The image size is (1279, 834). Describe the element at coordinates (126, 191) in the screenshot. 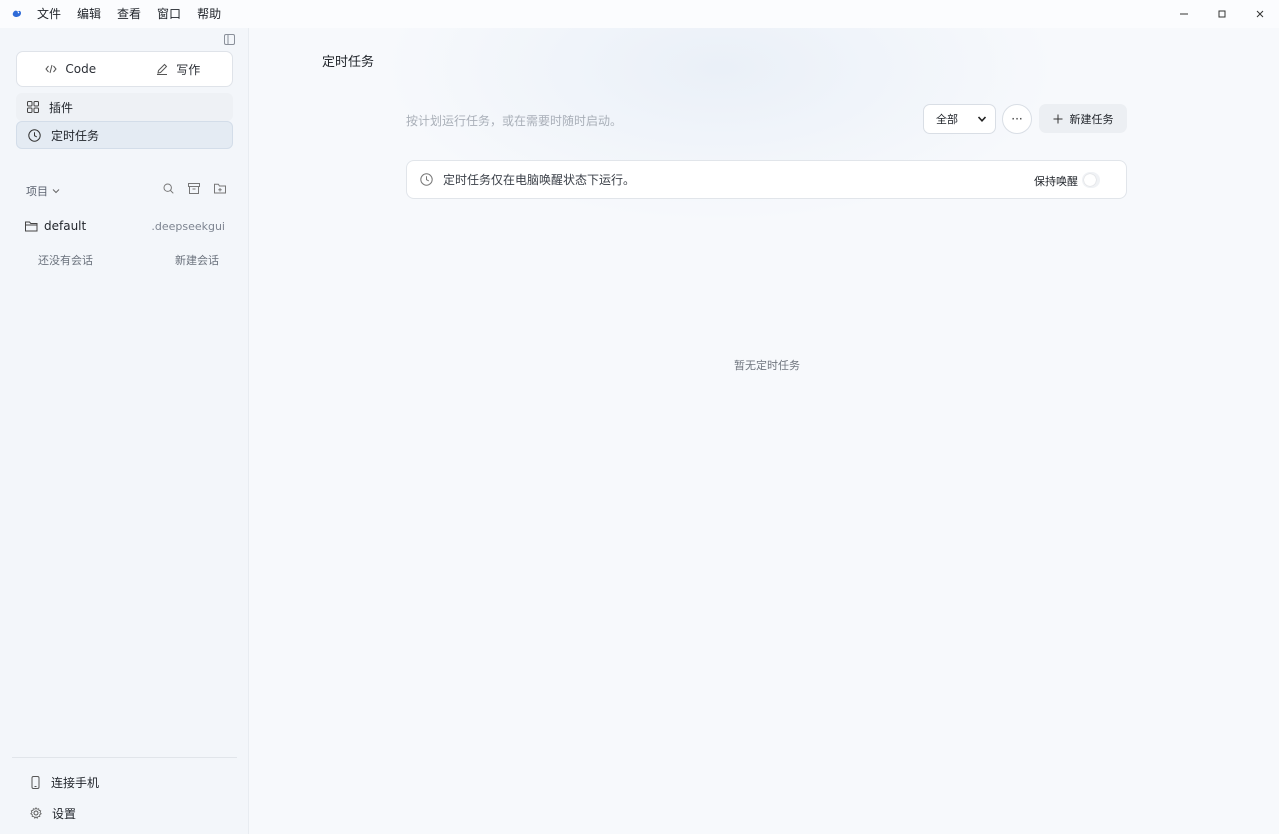

I see `projects-header: 项目` at that location.